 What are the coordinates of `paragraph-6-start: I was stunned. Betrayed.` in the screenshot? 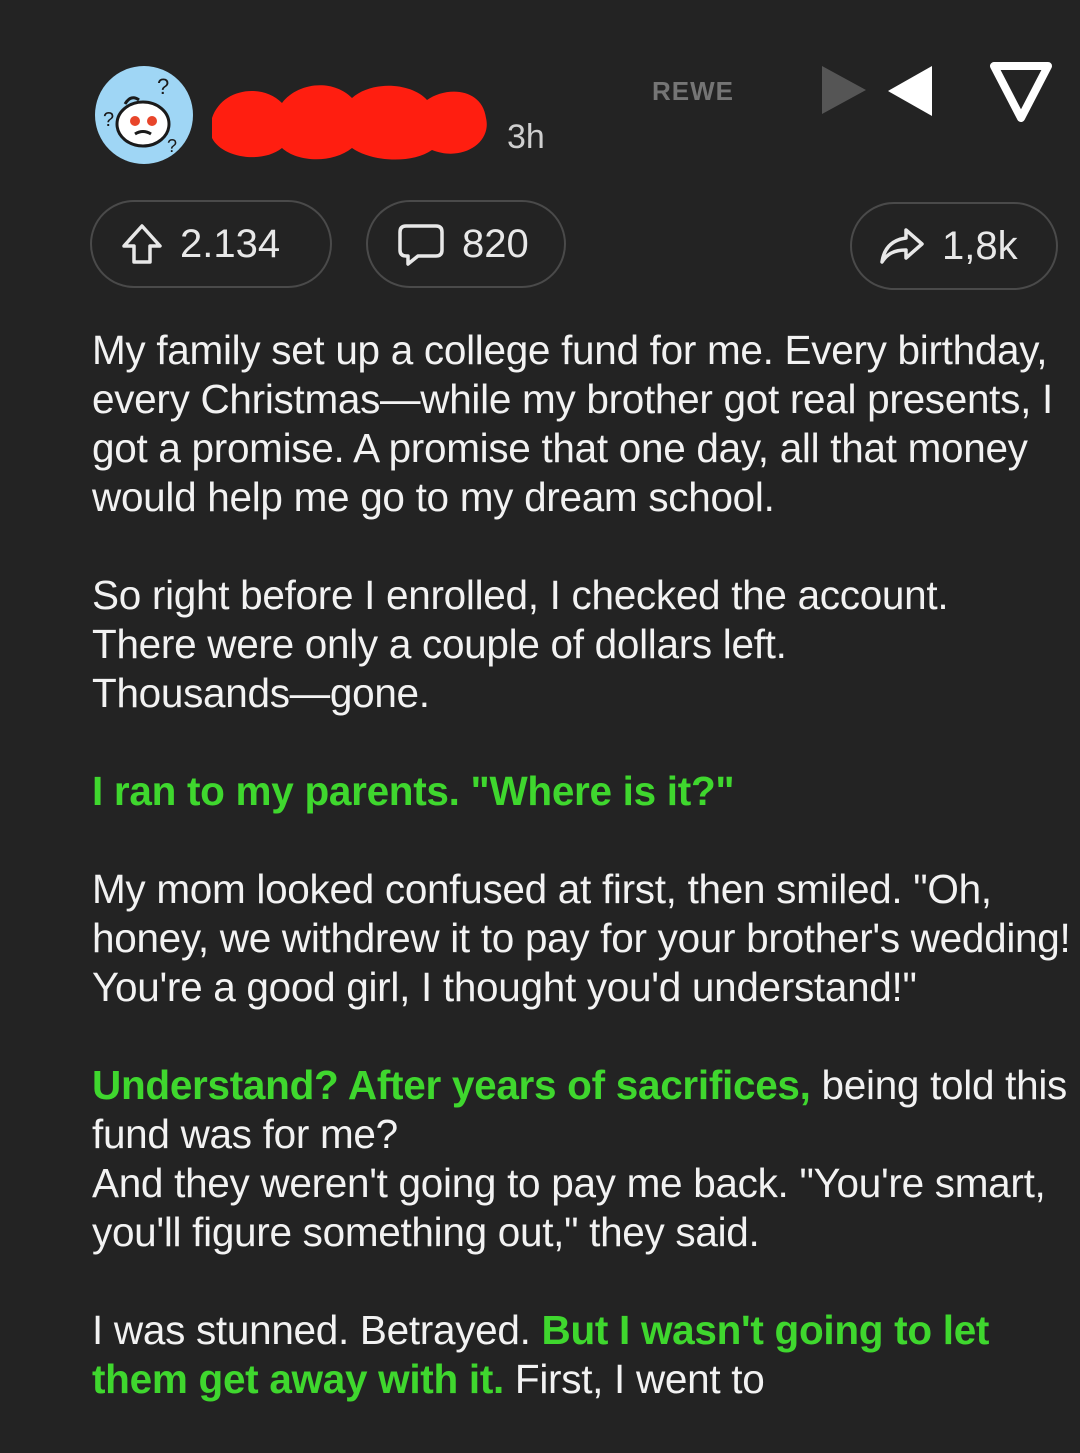 It's located at (317, 1330).